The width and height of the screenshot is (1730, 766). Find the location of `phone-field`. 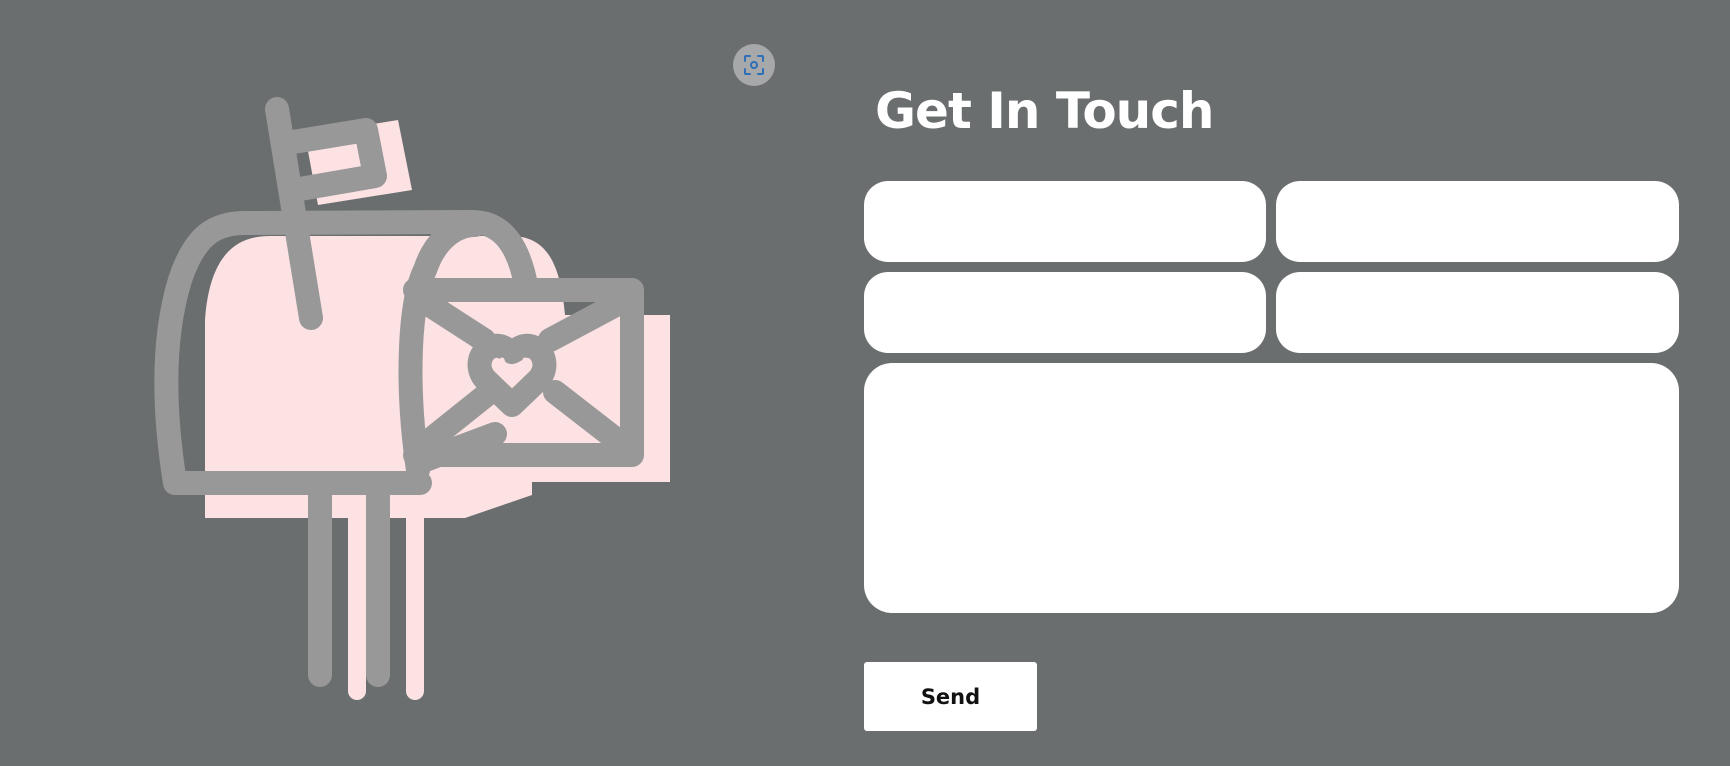

phone-field is located at coordinates (1477, 312).